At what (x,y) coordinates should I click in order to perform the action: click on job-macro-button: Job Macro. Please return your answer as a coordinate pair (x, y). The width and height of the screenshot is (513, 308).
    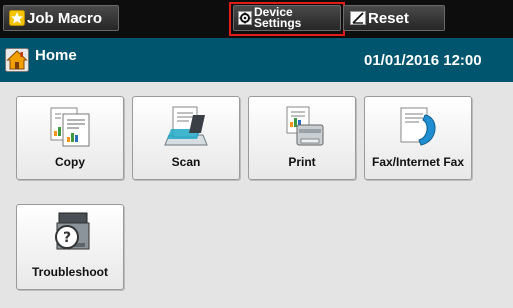
    Looking at the image, I should click on (61, 18).